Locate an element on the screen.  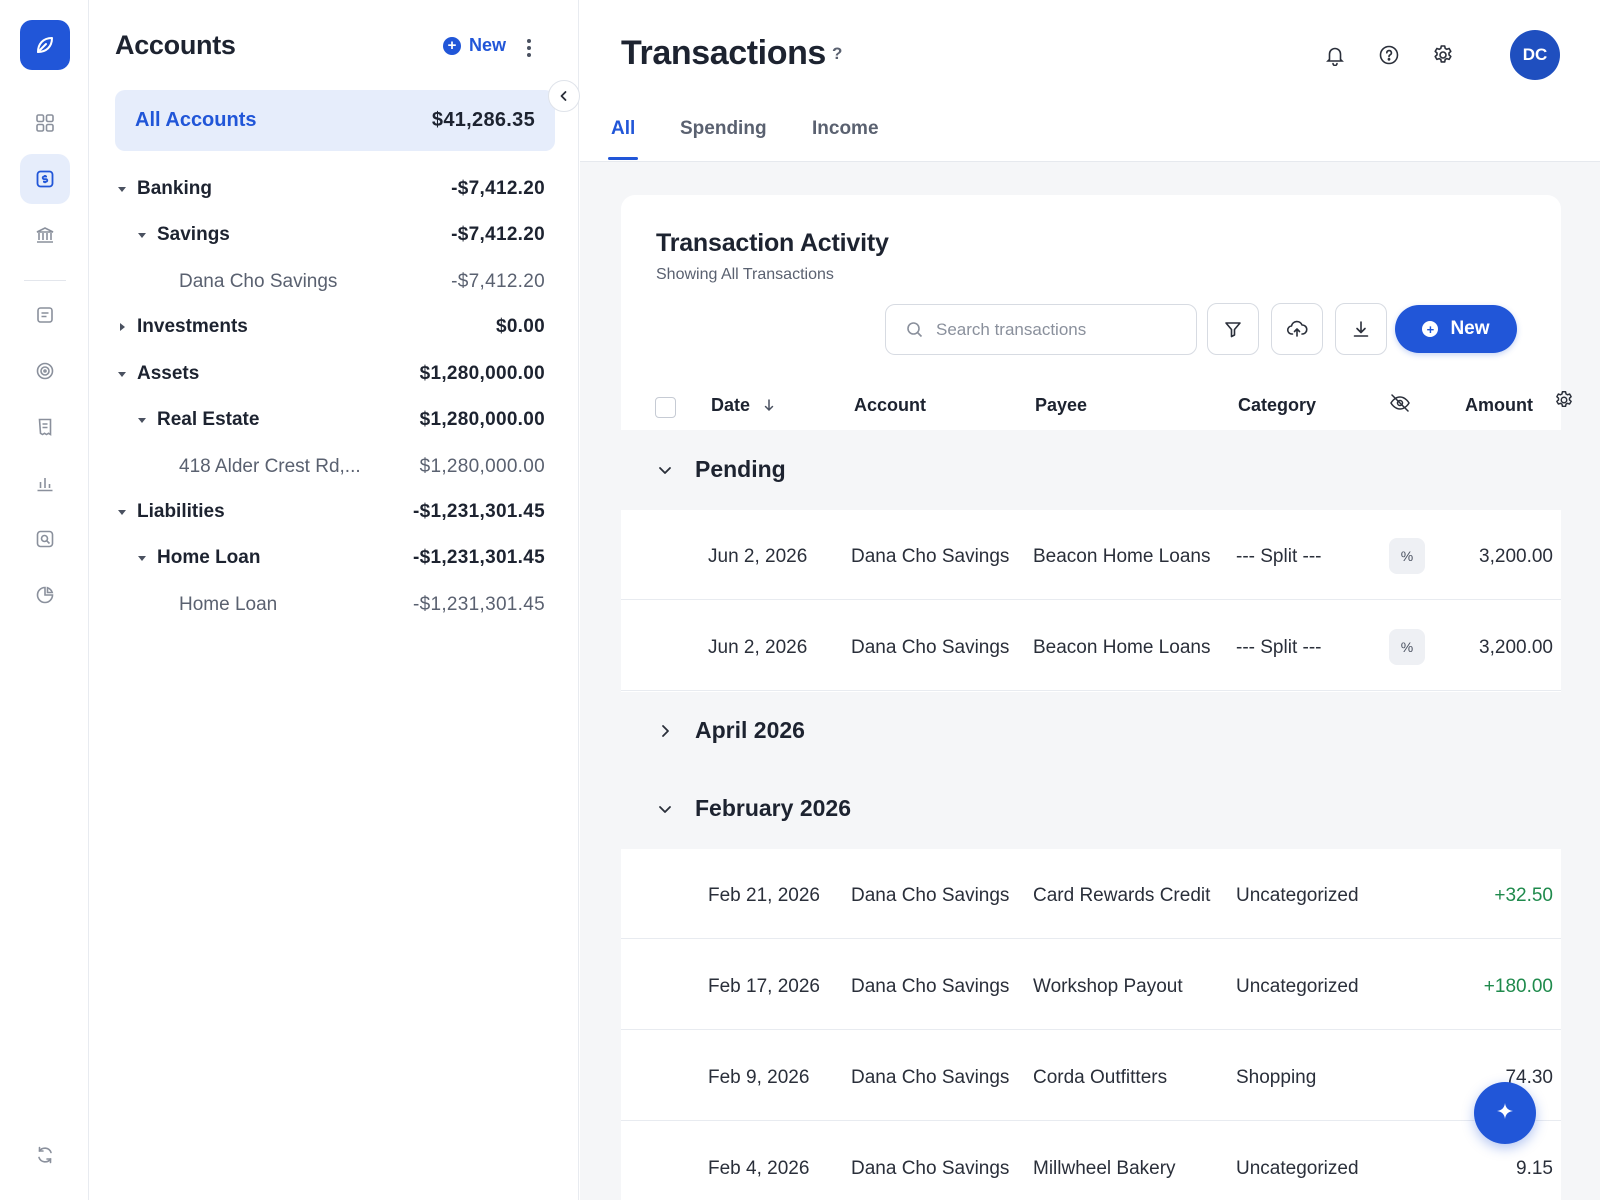
new-account-button: + New is located at coordinates (474, 45).